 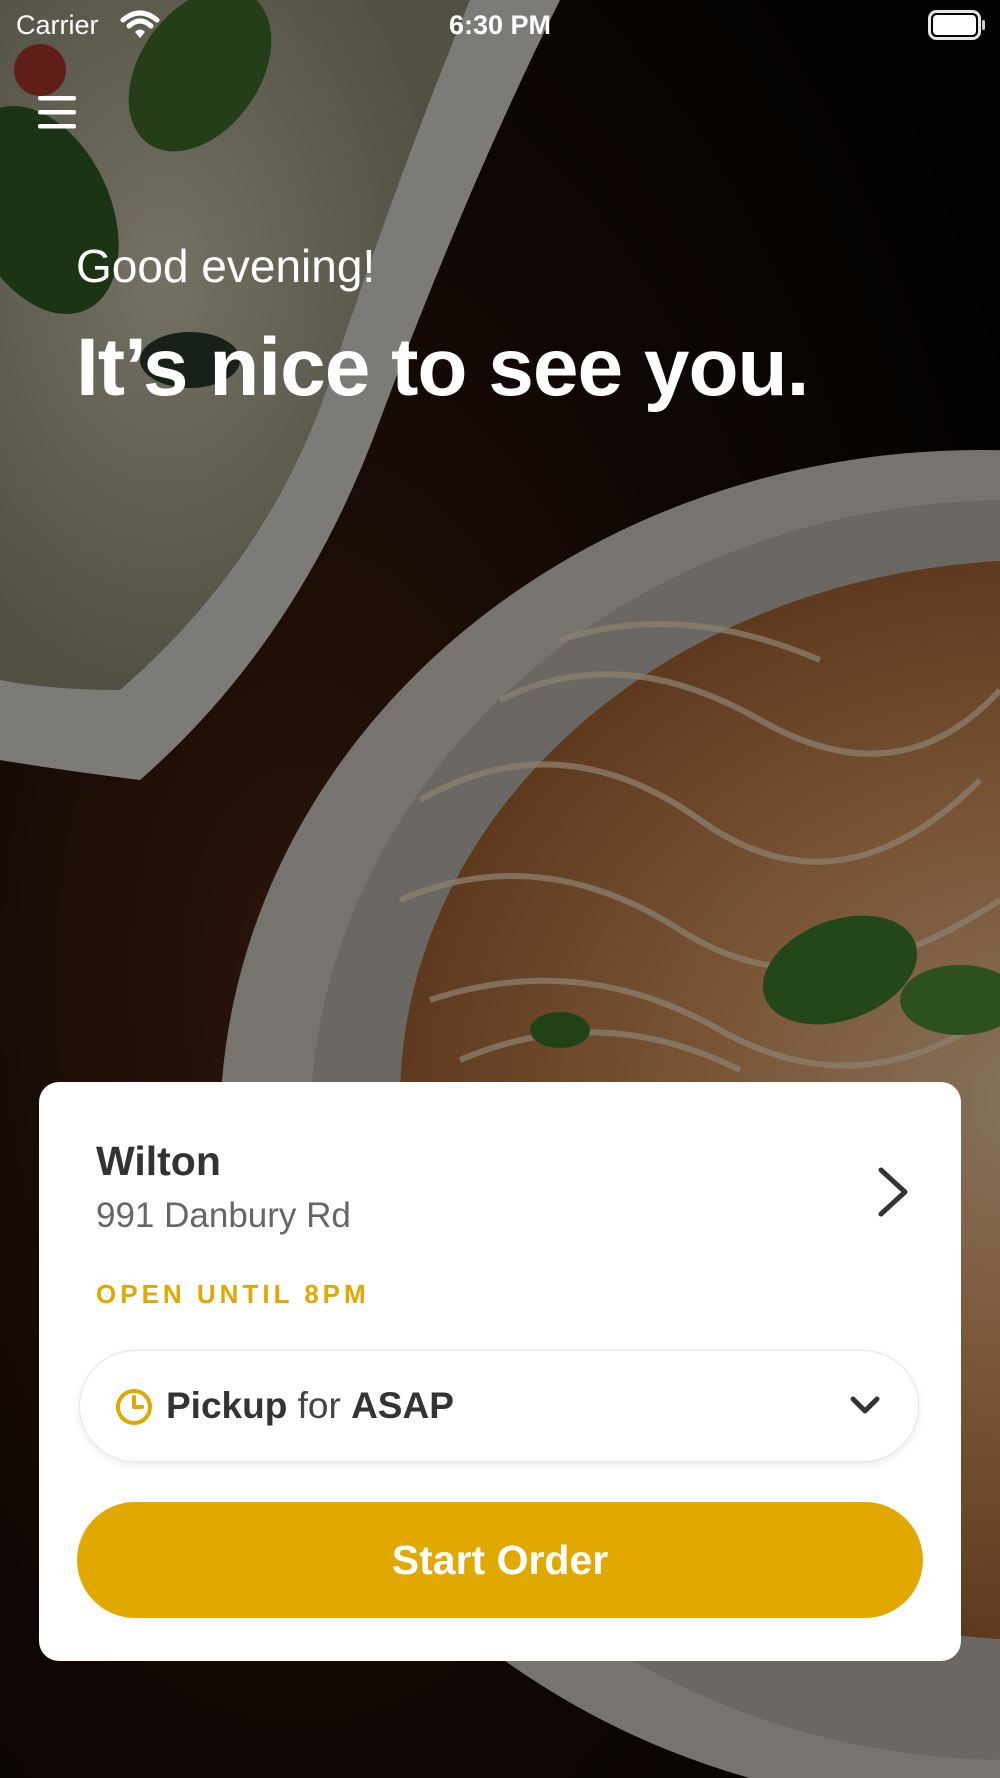 What do you see at coordinates (402, 1405) in the screenshot?
I see `order-mode-time: ASAP` at bounding box center [402, 1405].